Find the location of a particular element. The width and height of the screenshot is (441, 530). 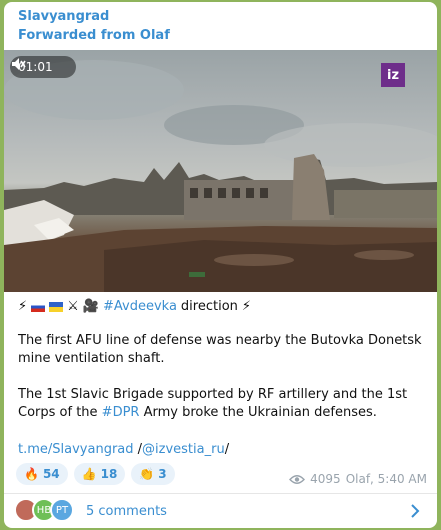

reaction-count: 18 is located at coordinates (109, 474).